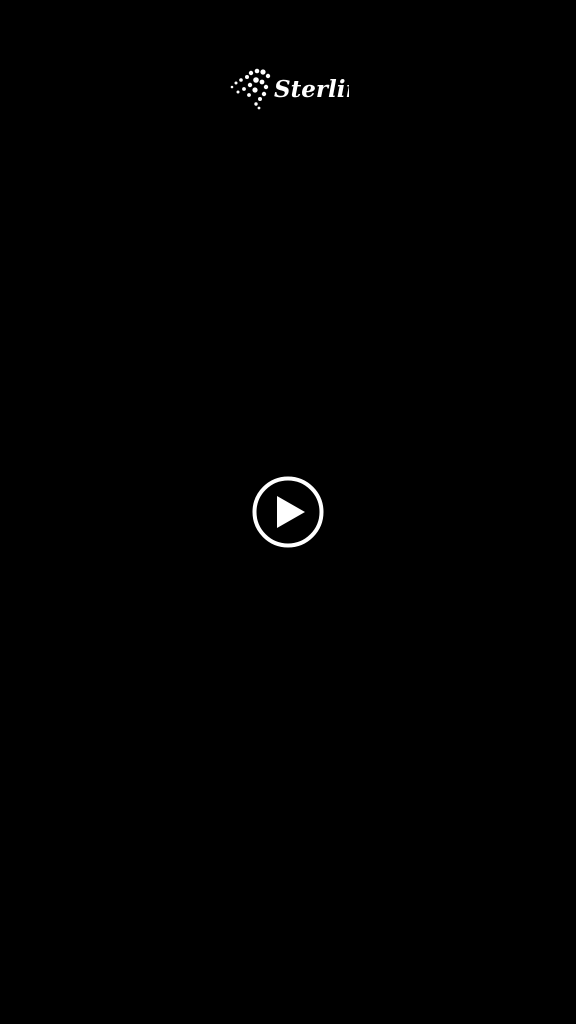 This screenshot has height=1024, width=576. Describe the element at coordinates (250, 89) in the screenshot. I see `dotted-swirl-logo-icon` at that location.